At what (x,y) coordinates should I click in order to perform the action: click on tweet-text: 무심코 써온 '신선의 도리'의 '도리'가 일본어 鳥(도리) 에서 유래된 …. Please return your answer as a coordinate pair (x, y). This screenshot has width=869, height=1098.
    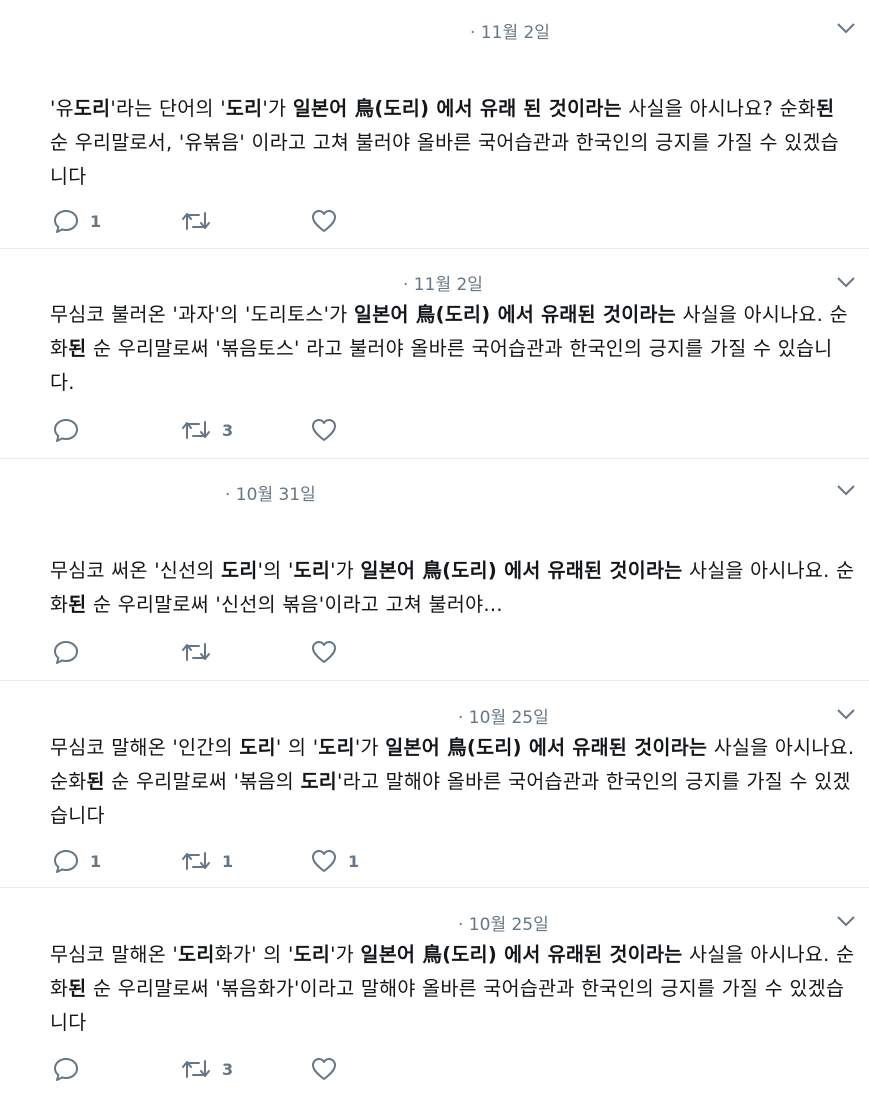
    Looking at the image, I should click on (452, 588).